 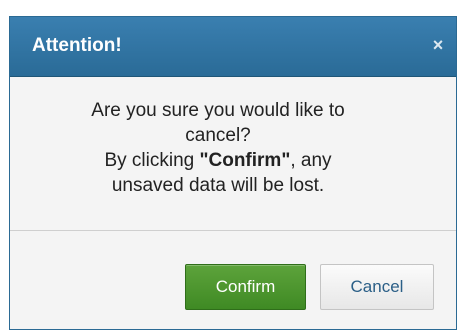 I want to click on cancel-button: Cancel, so click(x=377, y=287).